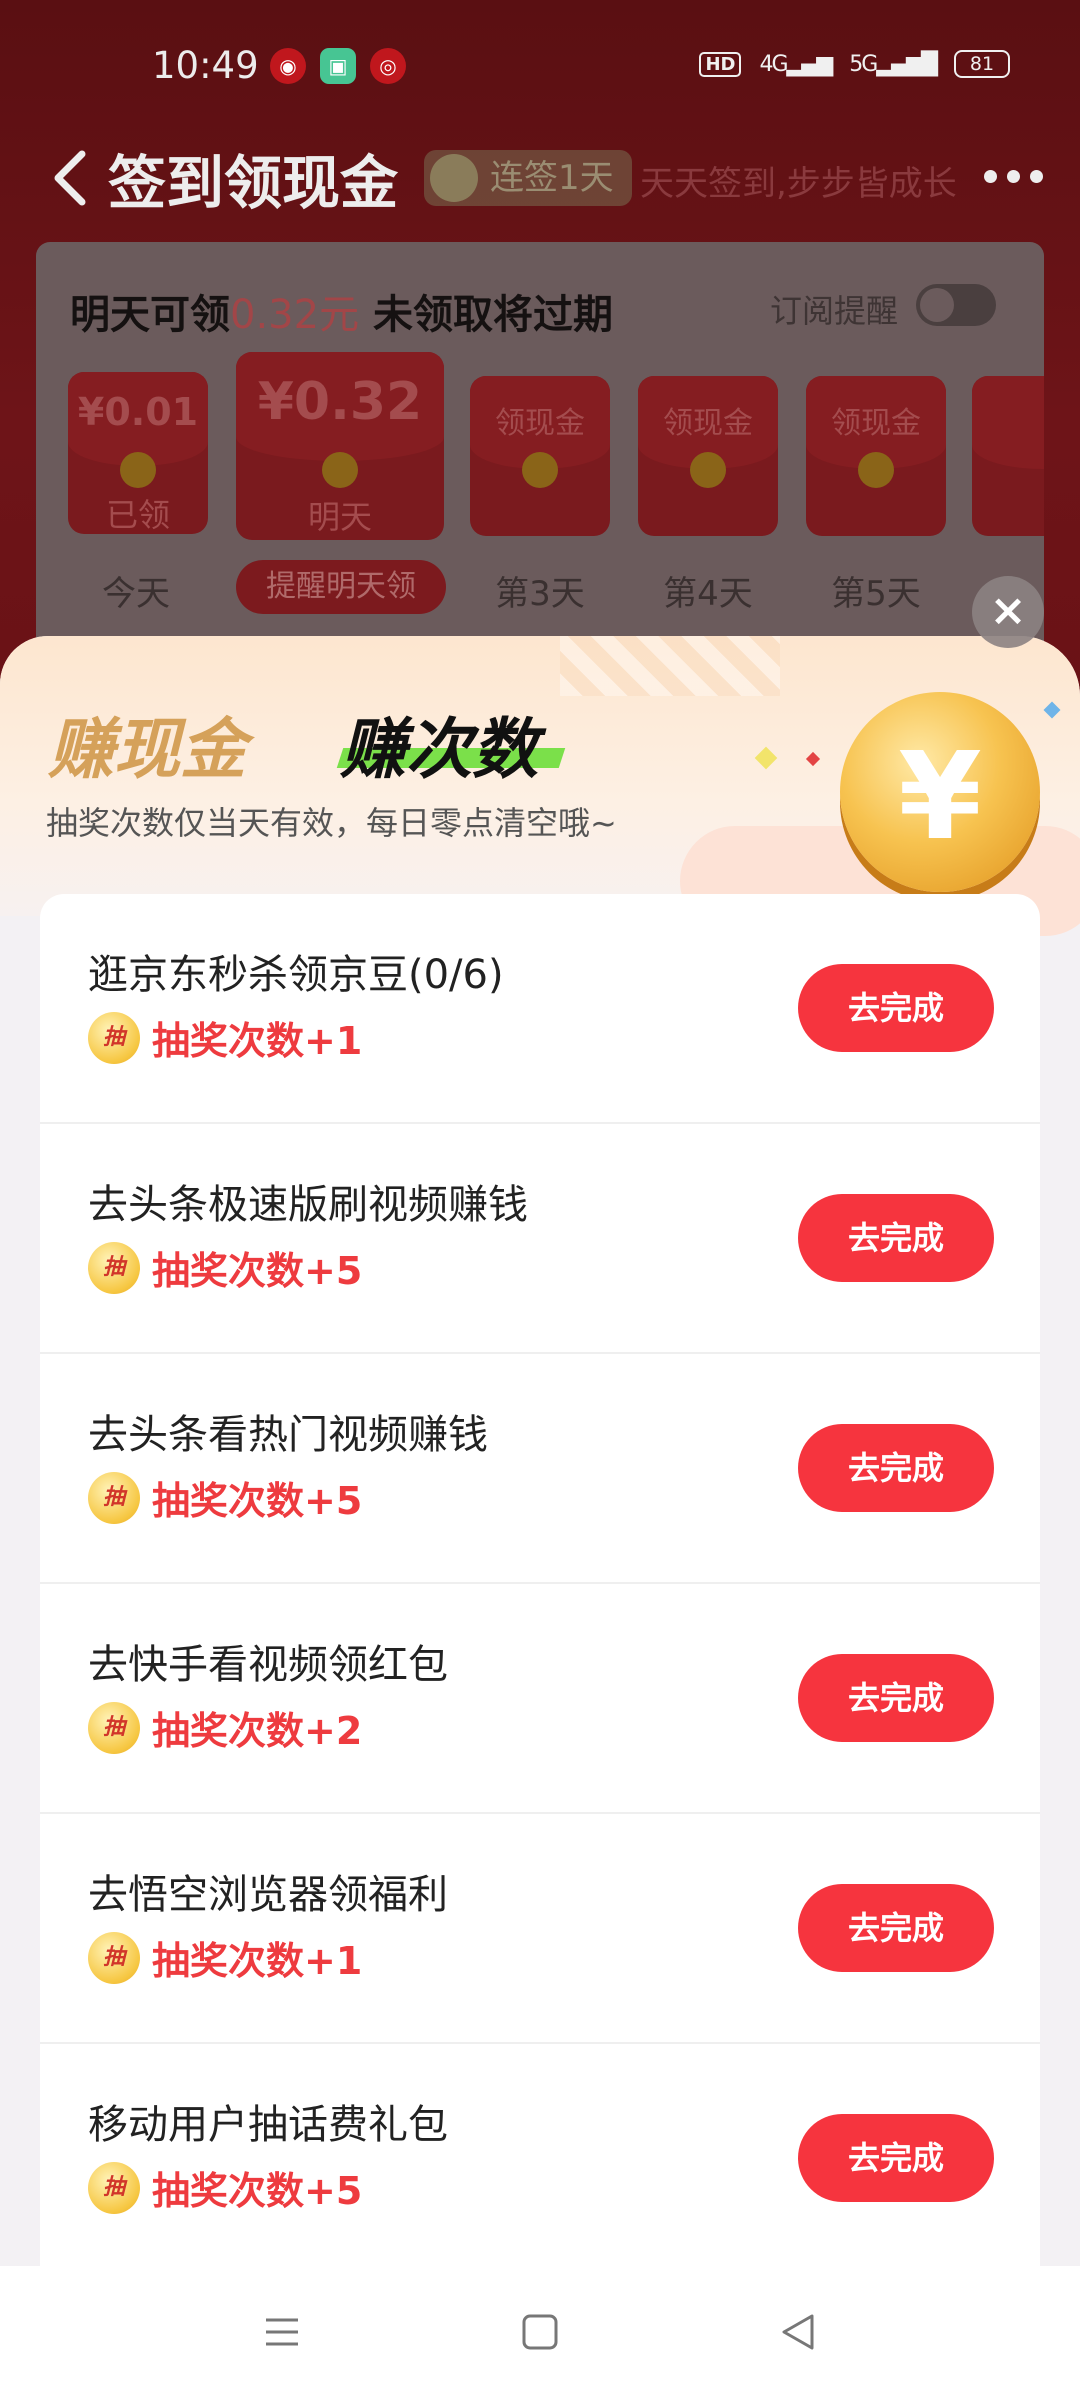  I want to click on close-sheet-button: ×, so click(1008, 612).